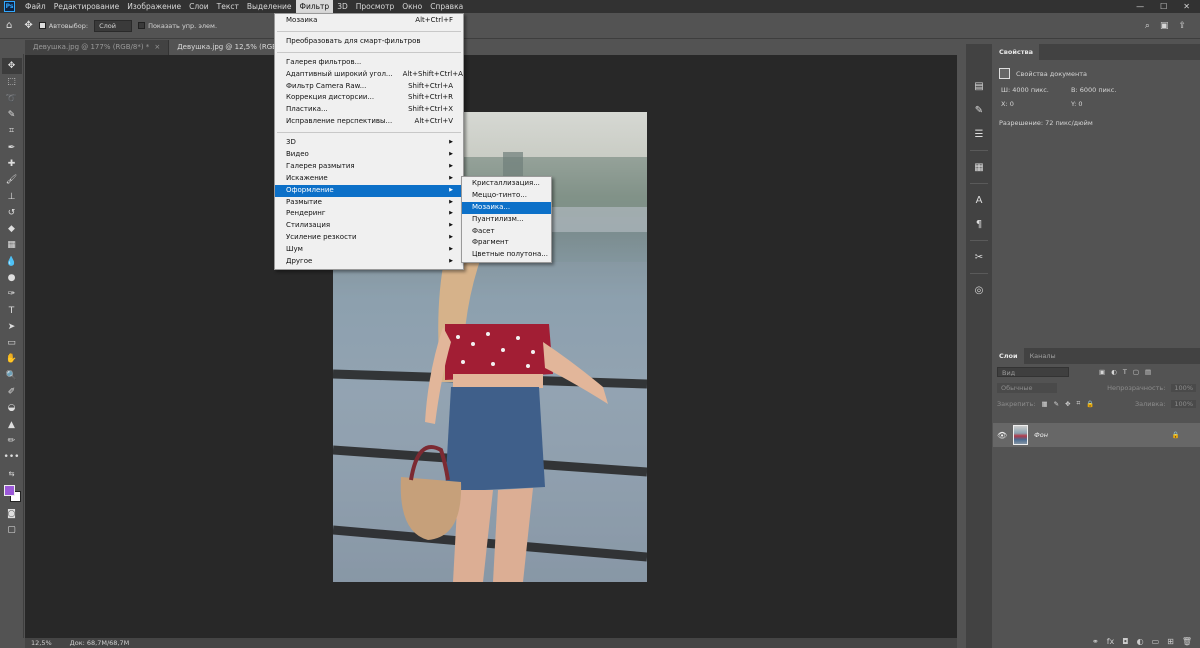 The image size is (1200, 648). Describe the element at coordinates (1125, 641) in the screenshot. I see `add-mask-icon: ◘` at that location.